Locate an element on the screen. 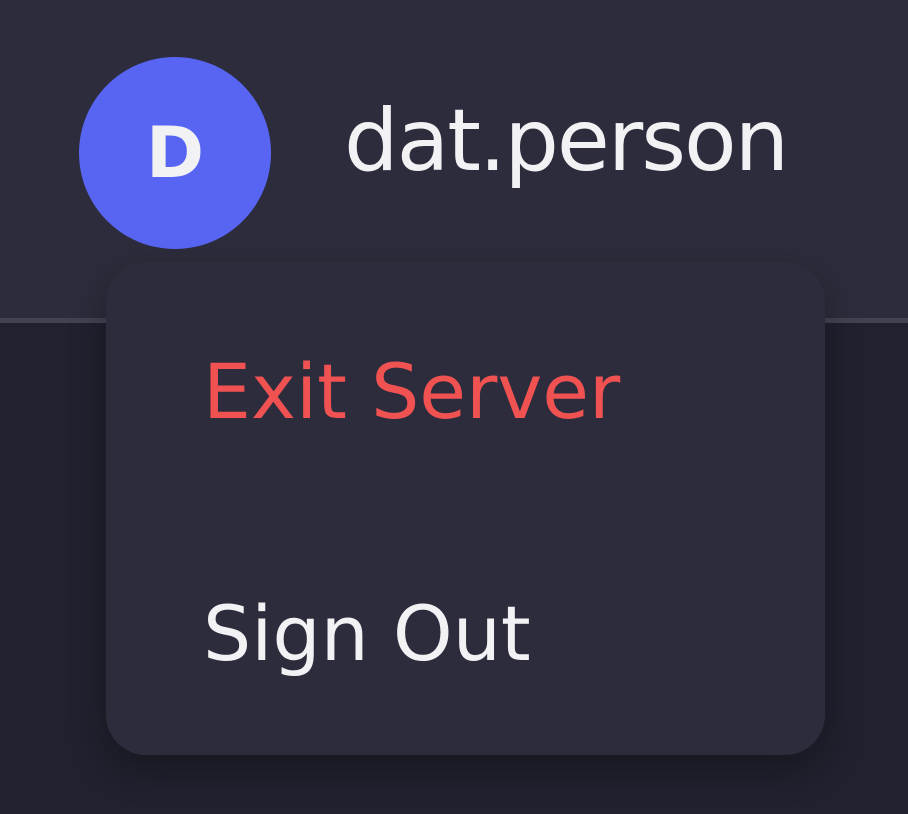  avatar: D is located at coordinates (175, 153).